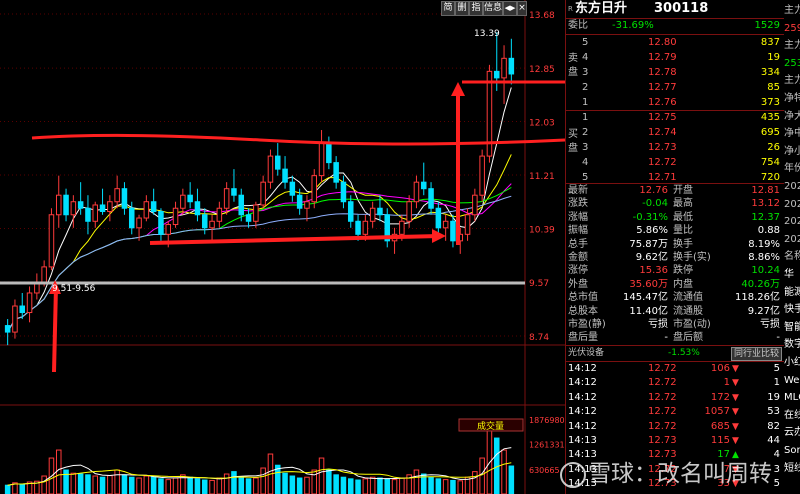 Image resolution: width=800 pixels, height=494 pixels. What do you see at coordinates (680, 474) in the screenshot?
I see `watermark: 雪球：改名叫周转` at bounding box center [680, 474].